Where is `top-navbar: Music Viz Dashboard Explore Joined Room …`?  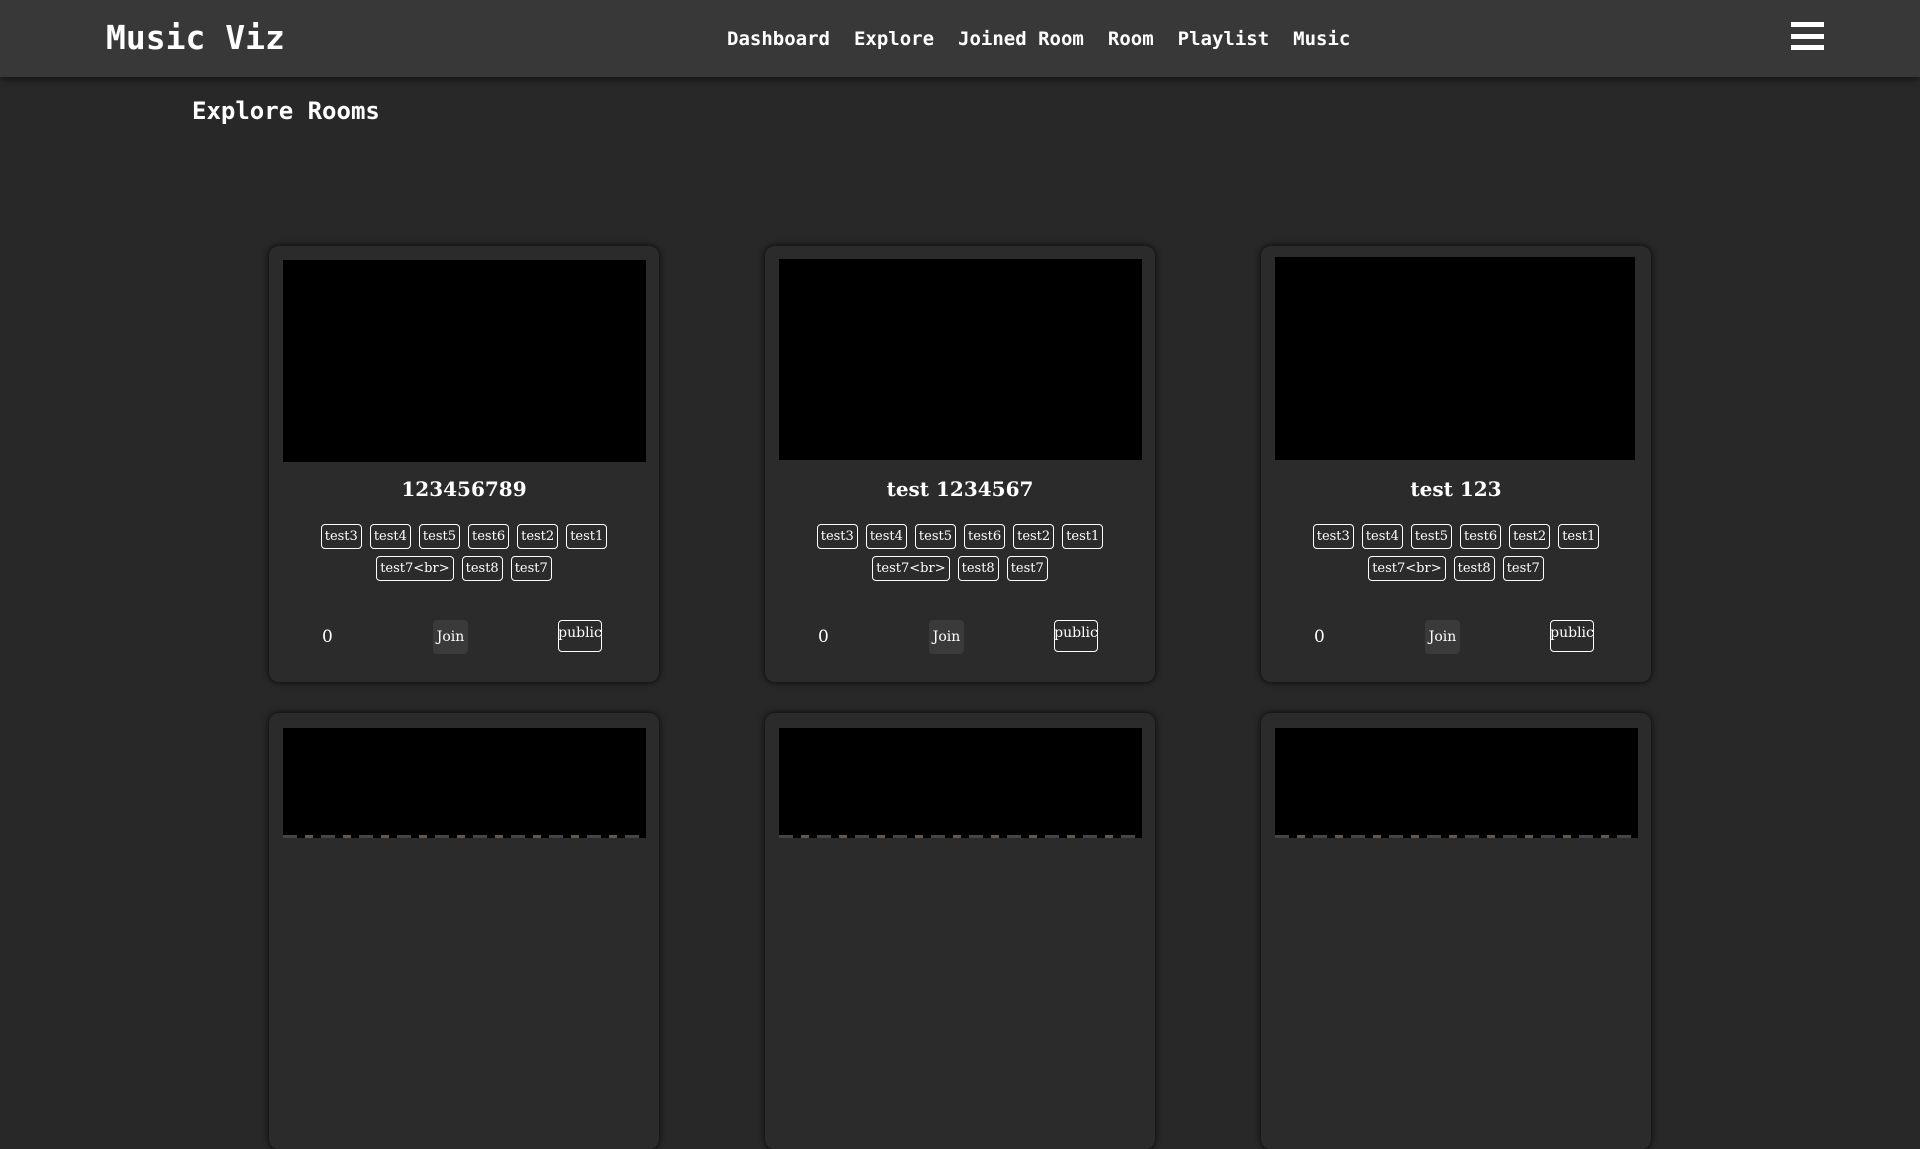
top-navbar: Music Viz Dashboard Explore Joined Room … is located at coordinates (960, 38).